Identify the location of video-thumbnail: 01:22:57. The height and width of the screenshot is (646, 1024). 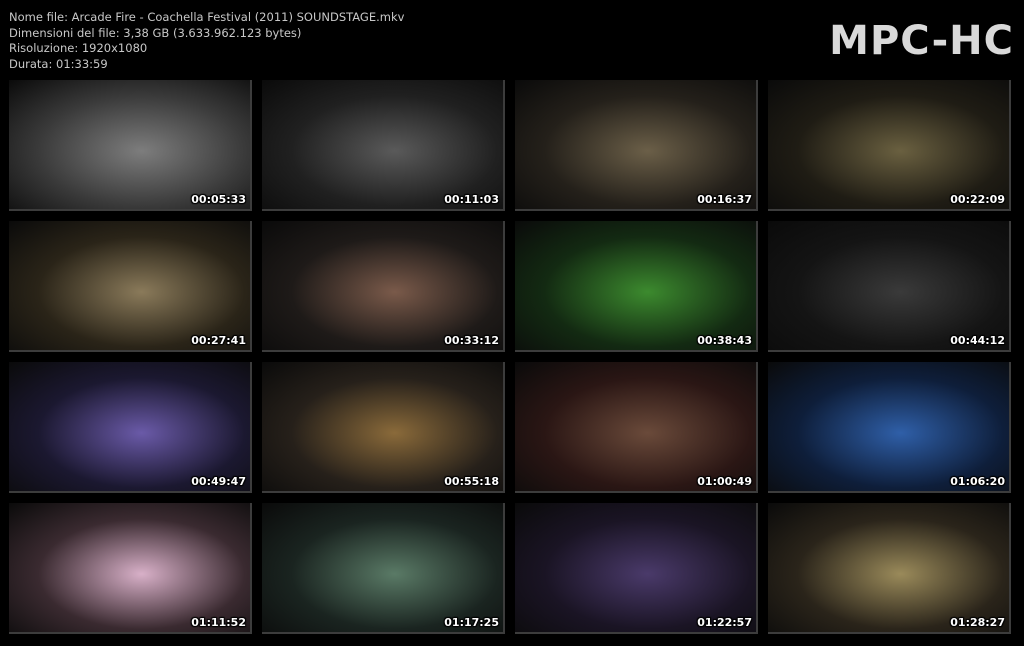
(636, 568).